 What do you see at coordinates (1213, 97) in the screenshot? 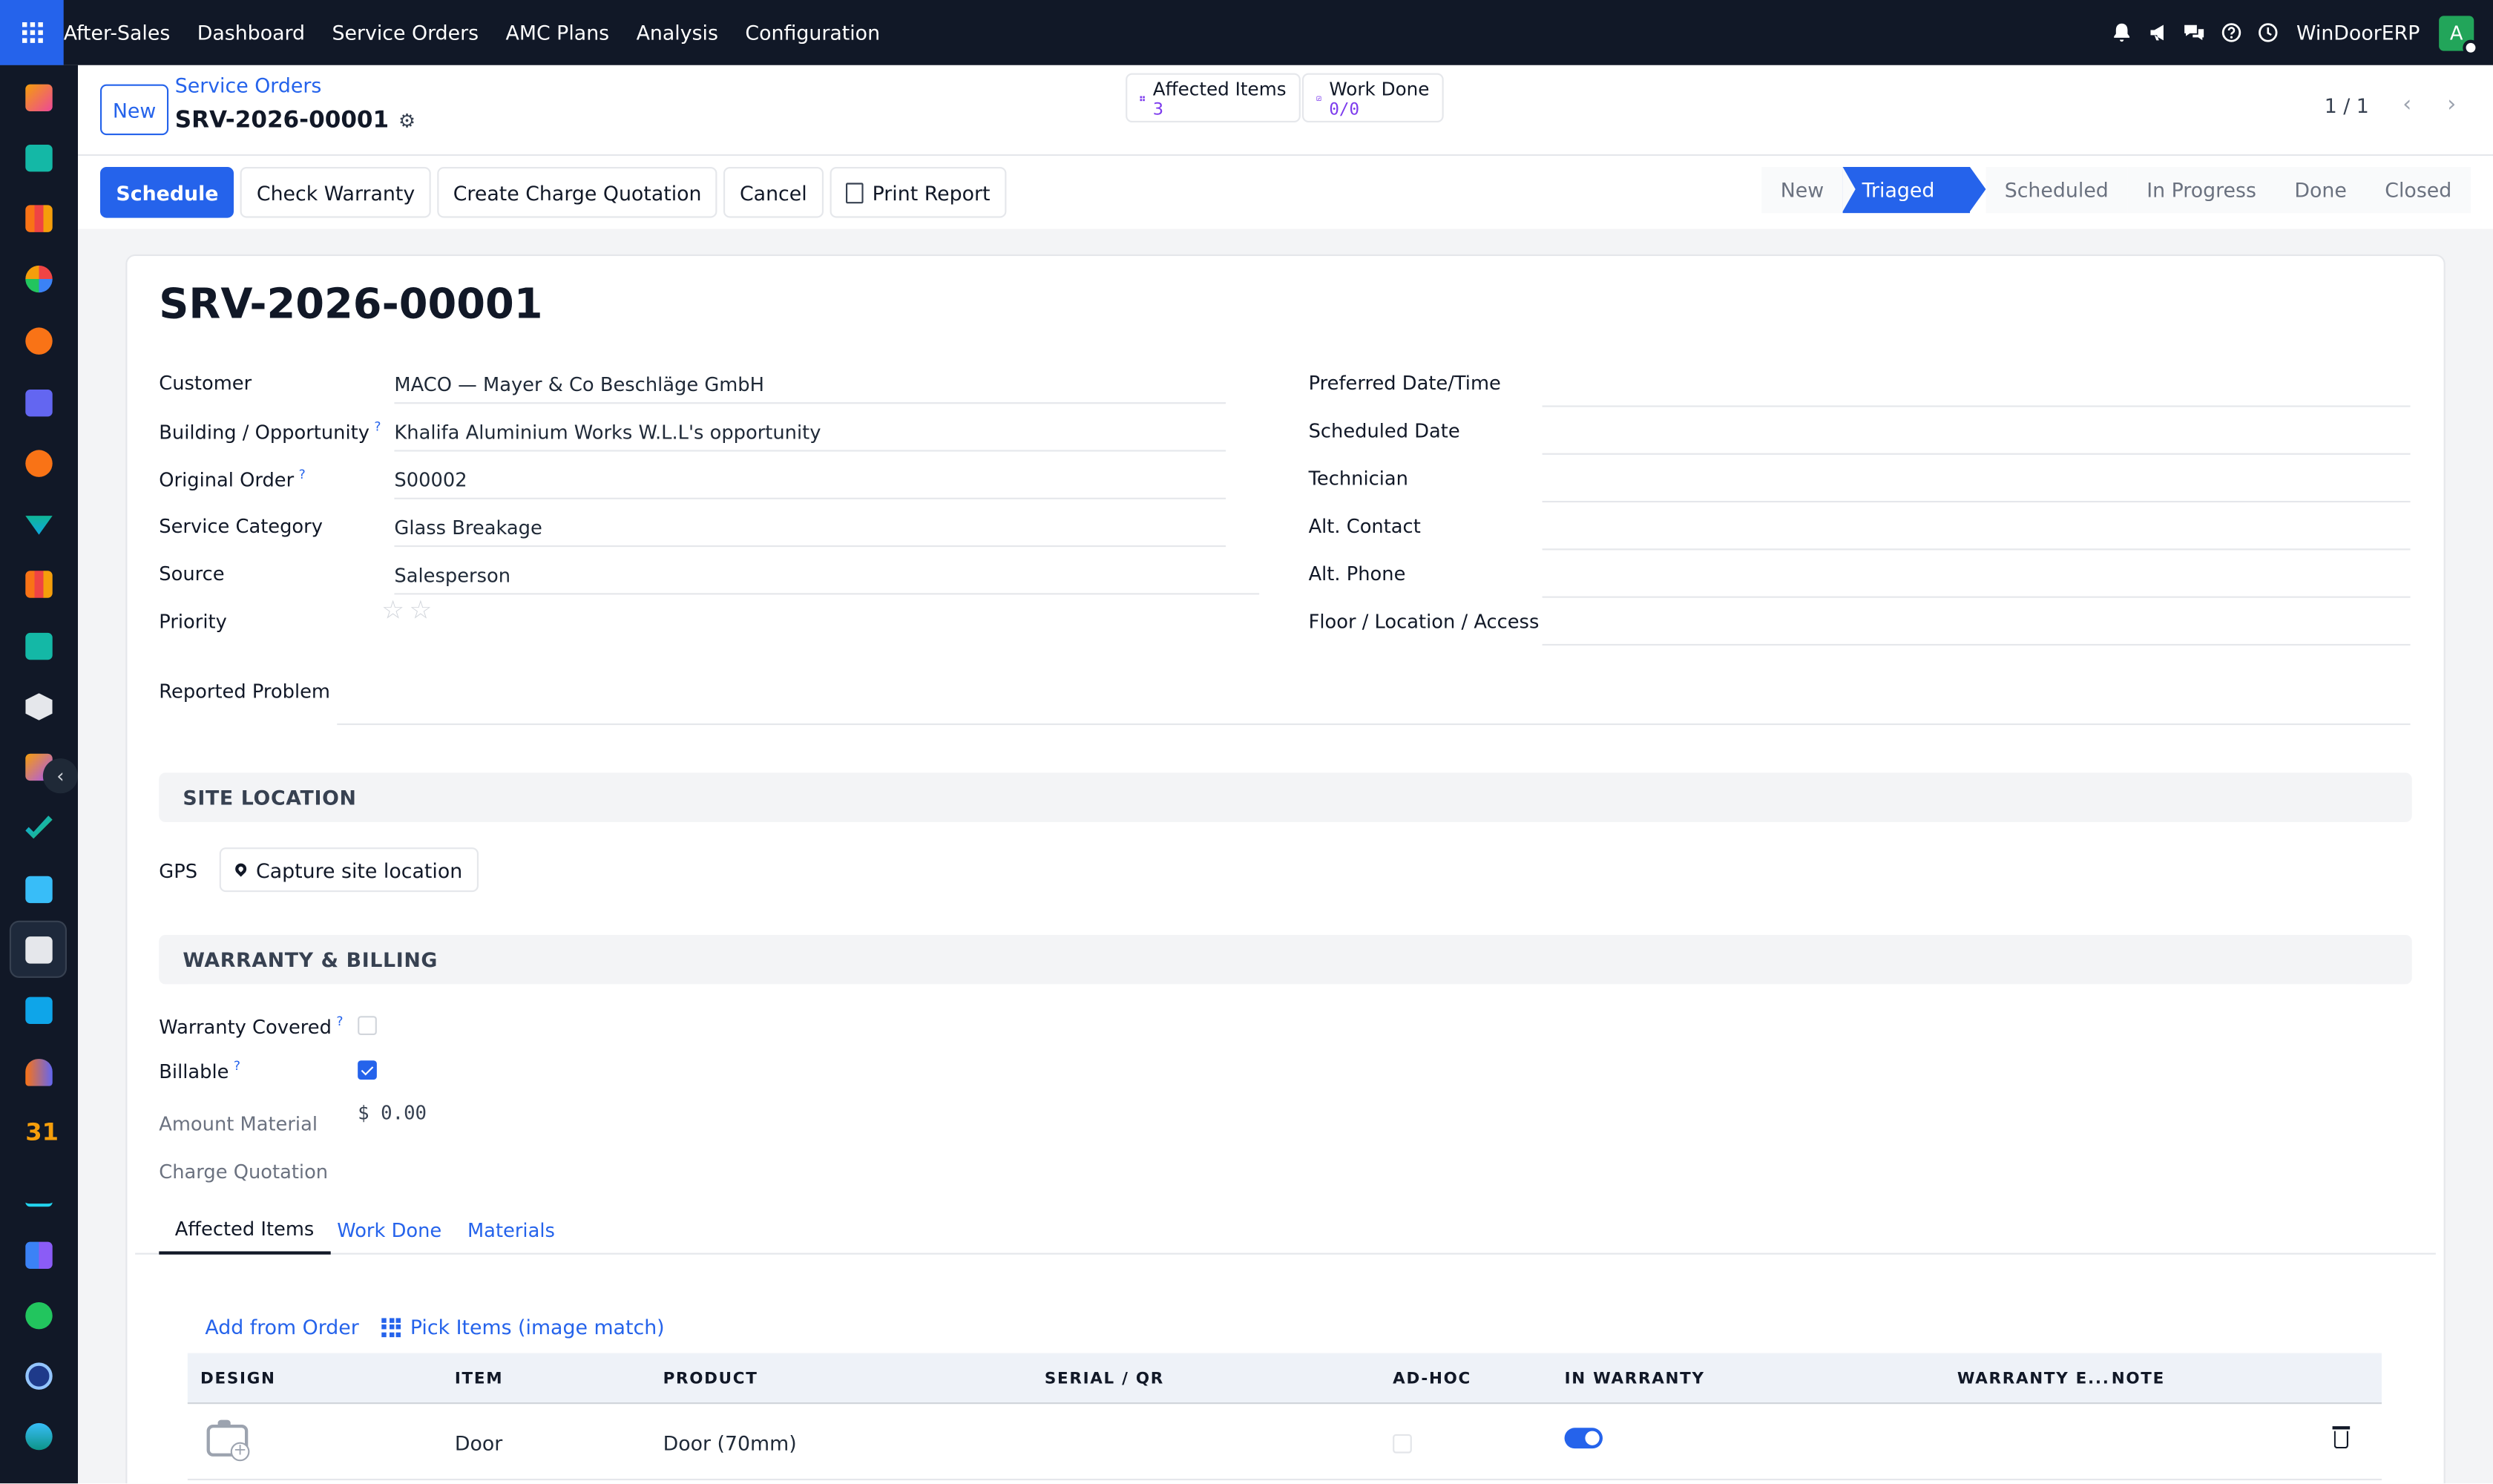
I see `affected-items-smart-button: Affected Items 3` at bounding box center [1213, 97].